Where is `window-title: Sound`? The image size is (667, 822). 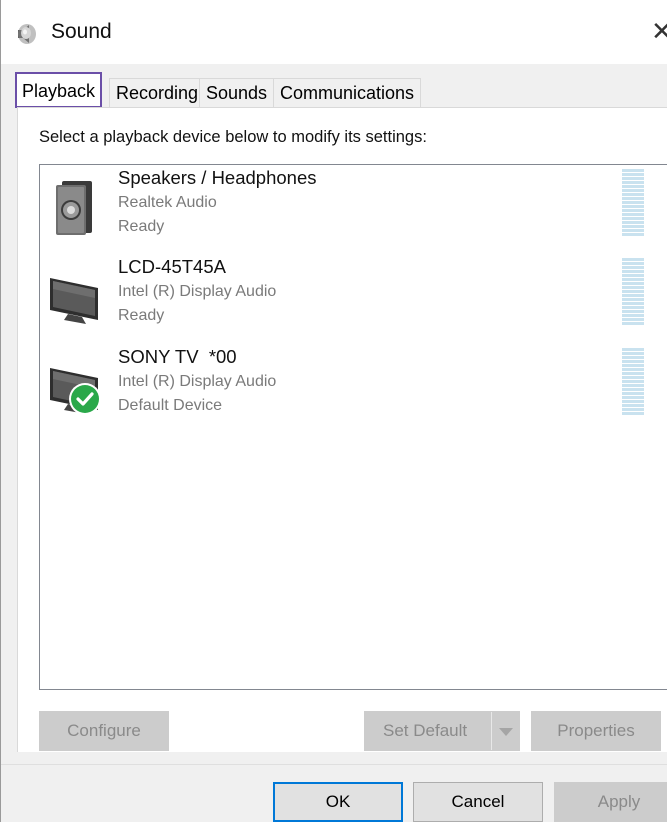 window-title: Sound is located at coordinates (81, 31).